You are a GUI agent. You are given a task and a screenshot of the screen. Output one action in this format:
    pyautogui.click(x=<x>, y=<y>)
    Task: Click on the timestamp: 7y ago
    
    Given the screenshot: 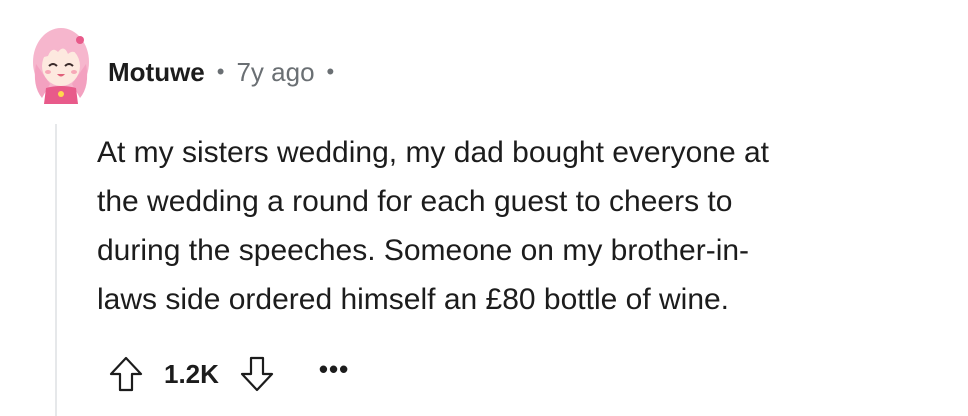 What is the action you would take?
    pyautogui.click(x=275, y=72)
    